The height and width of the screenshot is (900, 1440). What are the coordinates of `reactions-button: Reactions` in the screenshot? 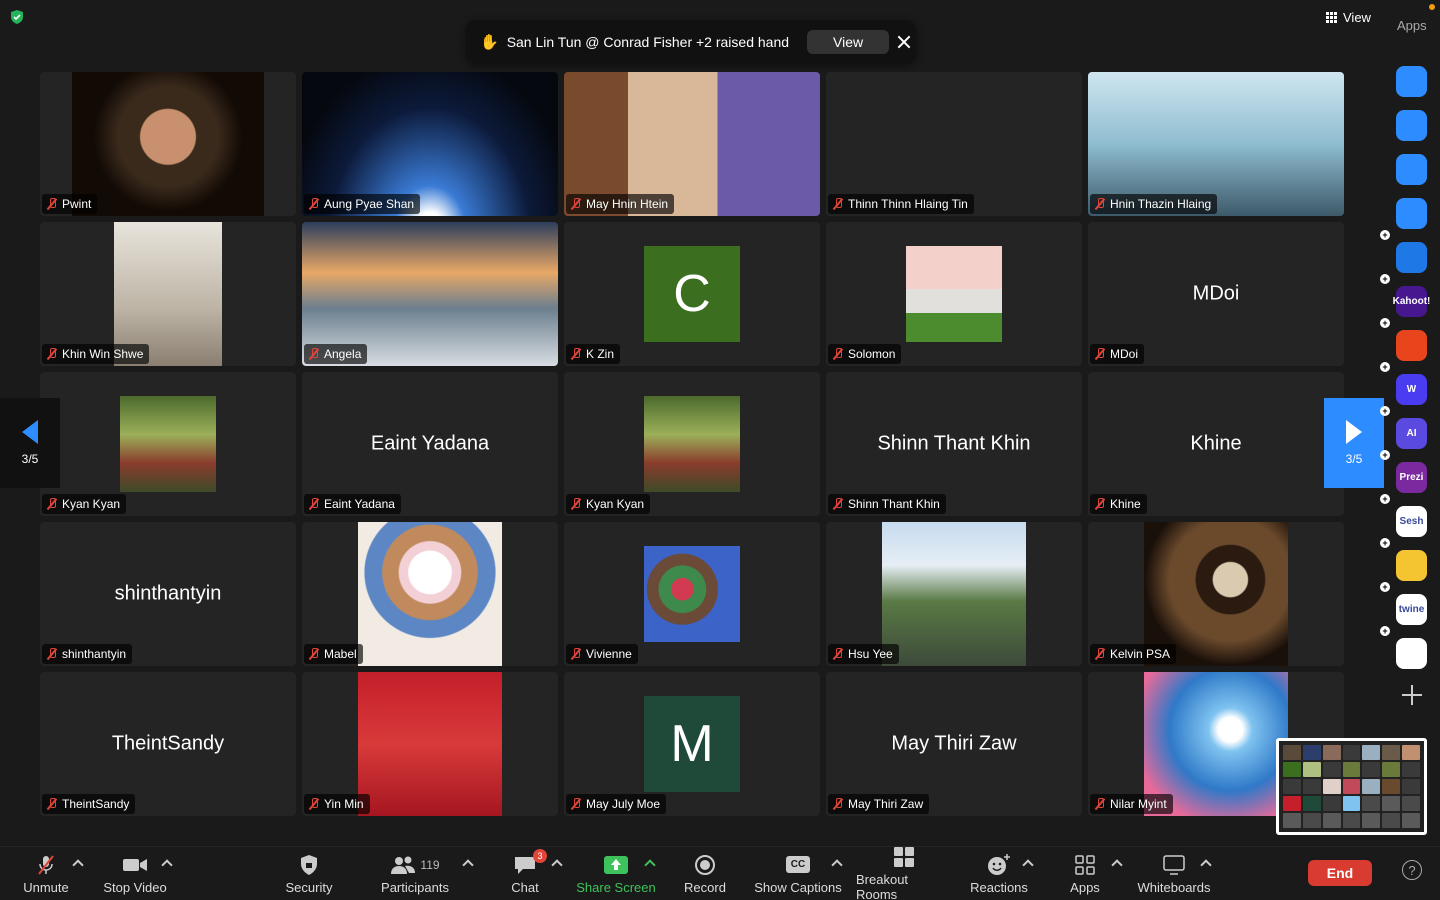 It's located at (999, 873).